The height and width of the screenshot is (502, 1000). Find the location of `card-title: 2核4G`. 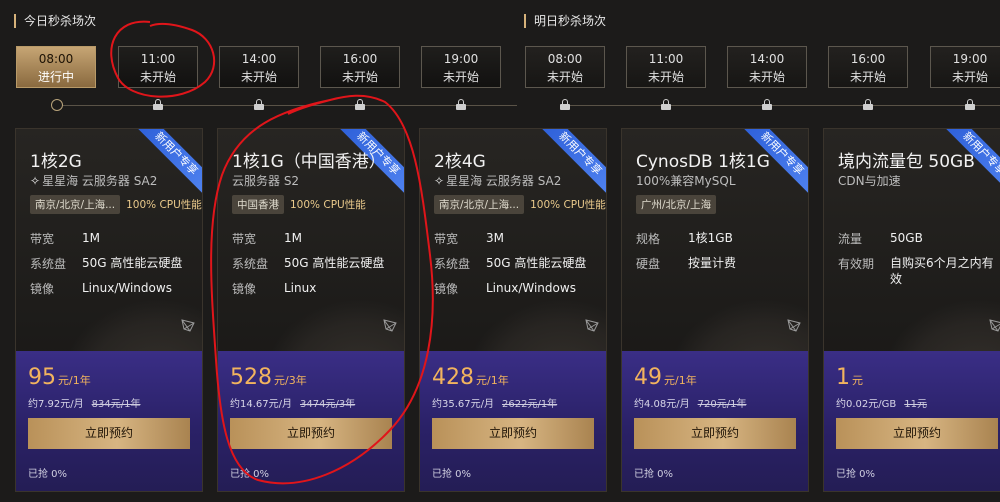

card-title: 2核4G is located at coordinates (460, 162).